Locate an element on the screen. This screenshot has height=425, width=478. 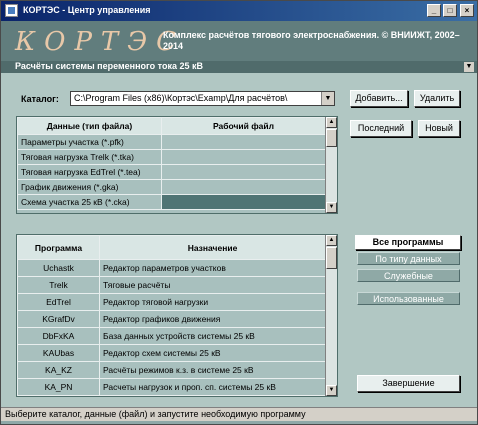
table-row: График движения (*.gka) is located at coordinates (171, 187).